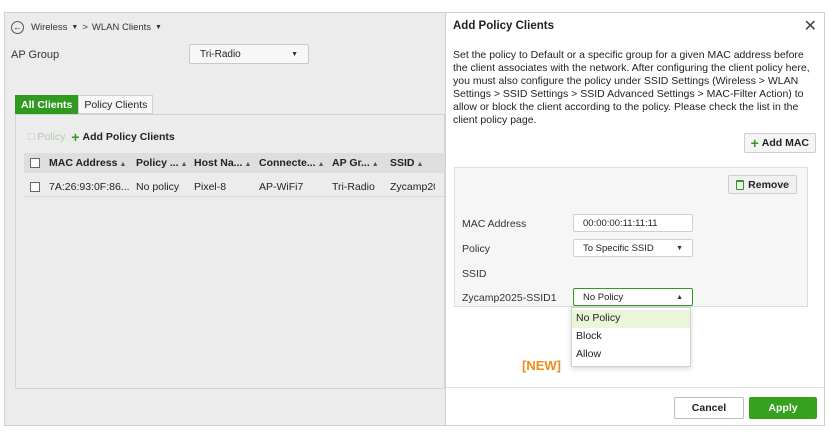  I want to click on policy-icon: □, so click(31, 137).